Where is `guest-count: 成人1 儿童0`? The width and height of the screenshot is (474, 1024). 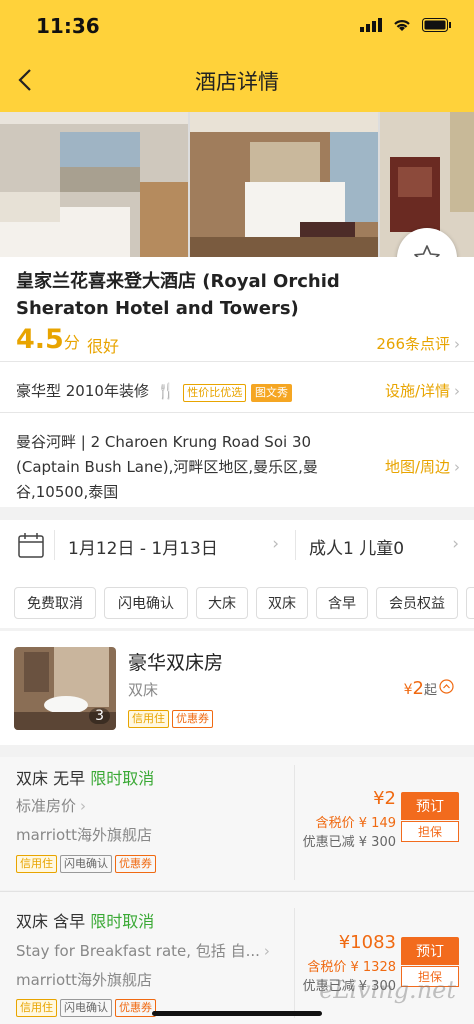 guest-count: 成人1 儿童0 is located at coordinates (357, 549).